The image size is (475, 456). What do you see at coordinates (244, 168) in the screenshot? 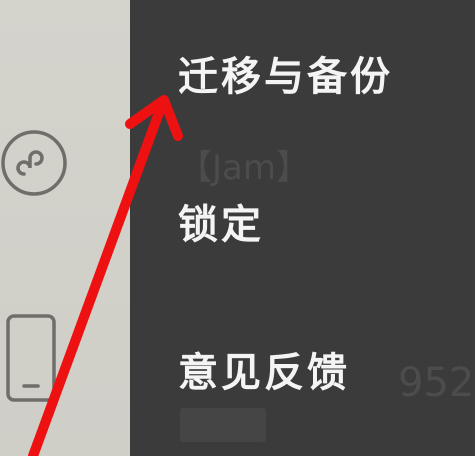
I see `background-text-line1: 【Jam】` at bounding box center [244, 168].